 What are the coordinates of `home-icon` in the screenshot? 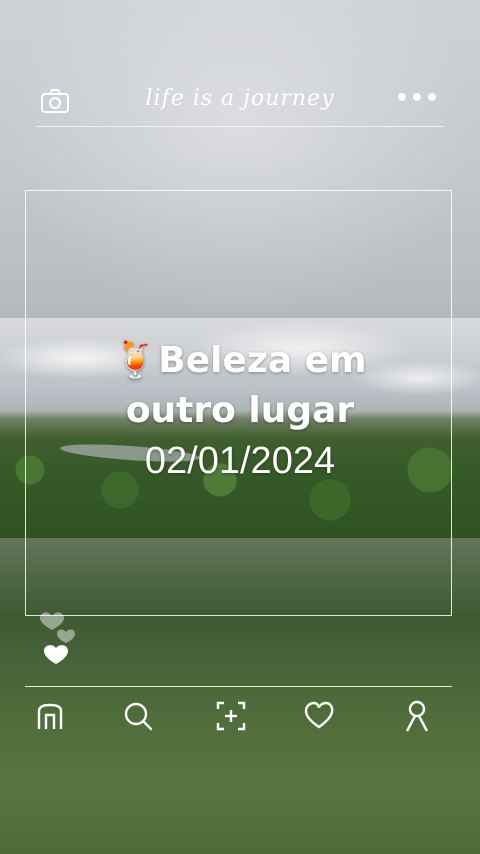 It's located at (51, 717).